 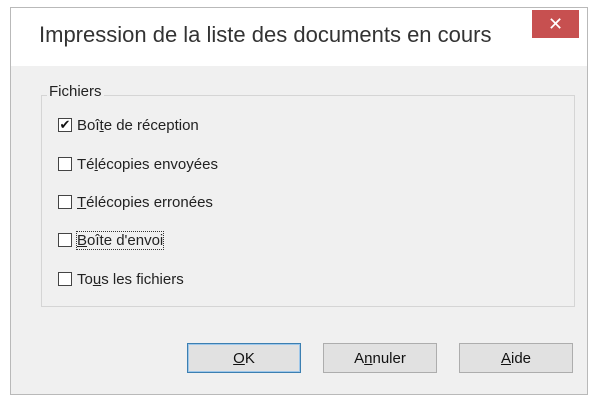 I want to click on all-files-label: Tous les fichiers, so click(x=130, y=279).